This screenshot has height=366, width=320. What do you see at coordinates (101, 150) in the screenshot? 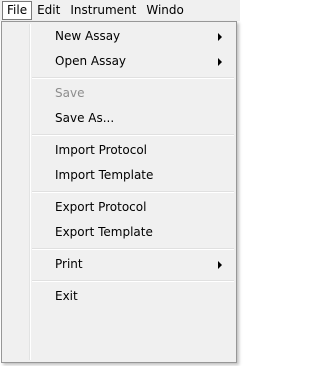
I see `menu-item-label: Import Protocol` at bounding box center [101, 150].